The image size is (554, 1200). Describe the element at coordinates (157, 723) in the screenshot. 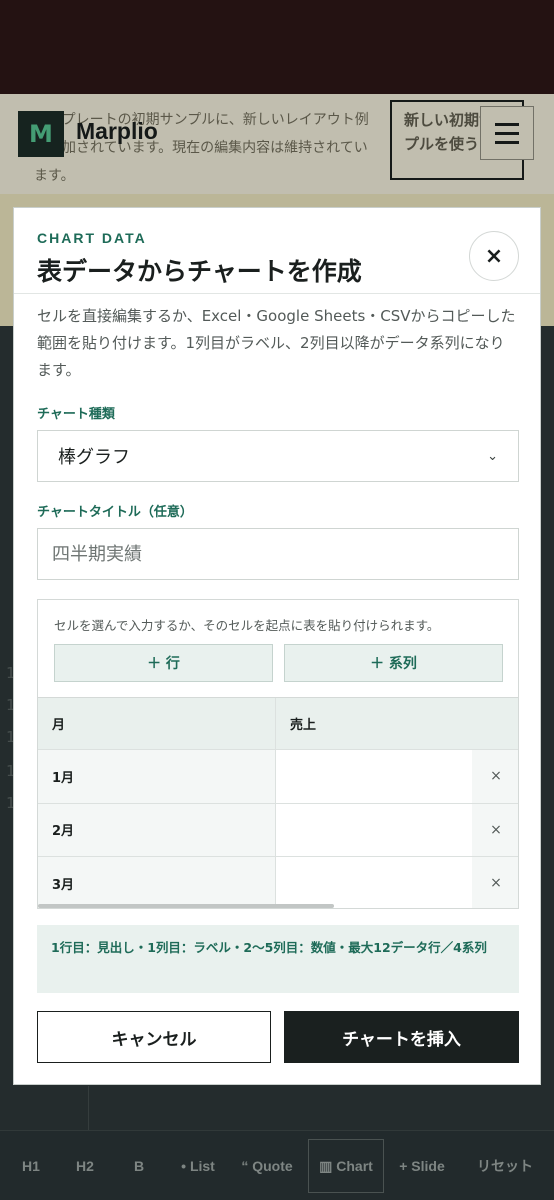

I see `header-cell-label: 月` at that location.